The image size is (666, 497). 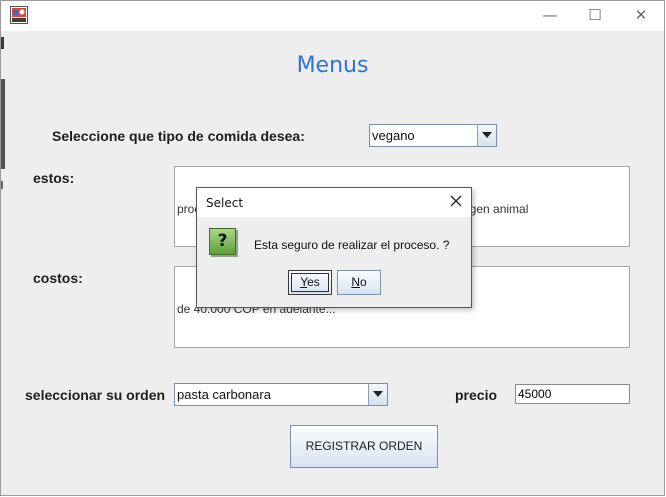 I want to click on details-label: estos:, so click(x=54, y=178).